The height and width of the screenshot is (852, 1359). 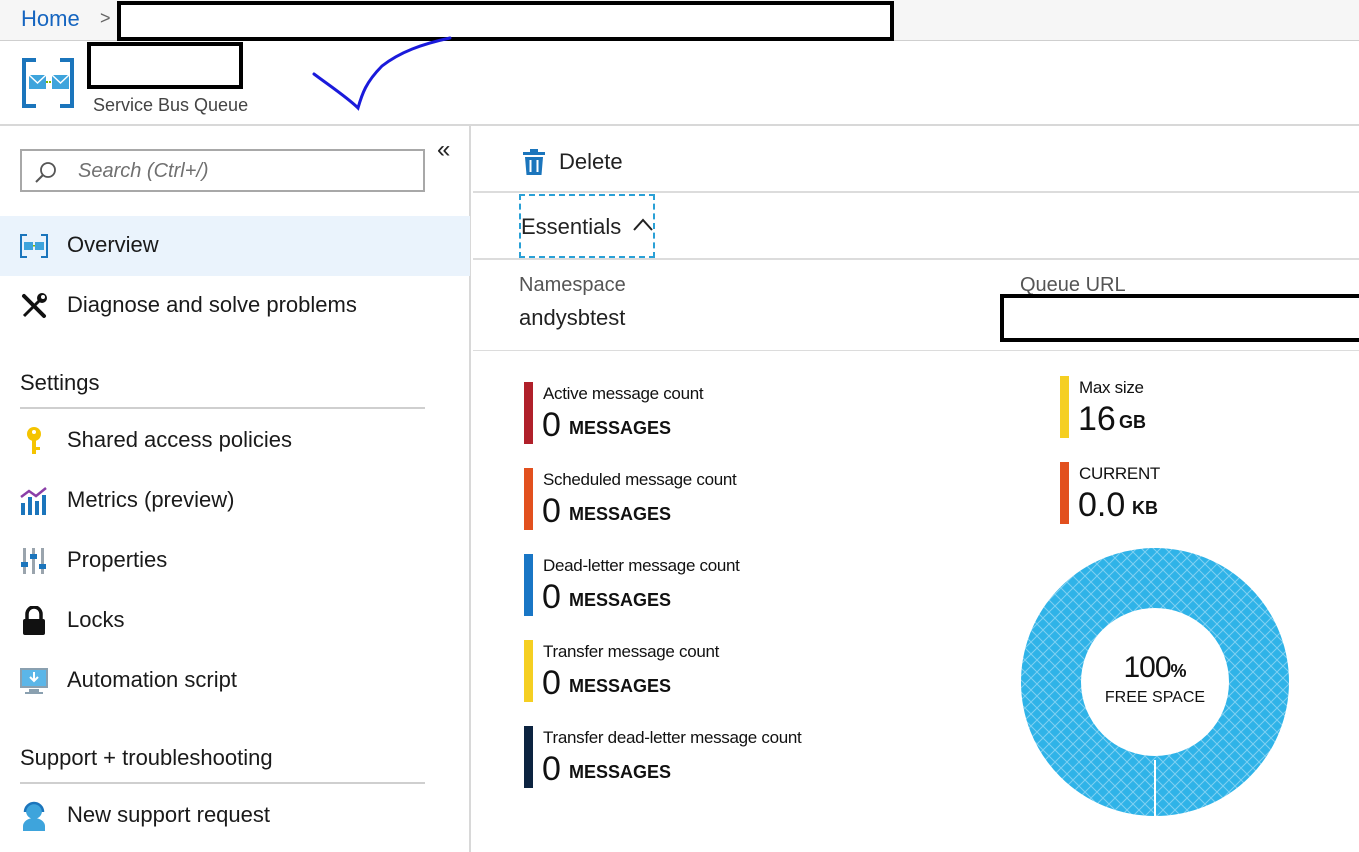 I want to click on properties-sliders-icon, so click(x=34, y=561).